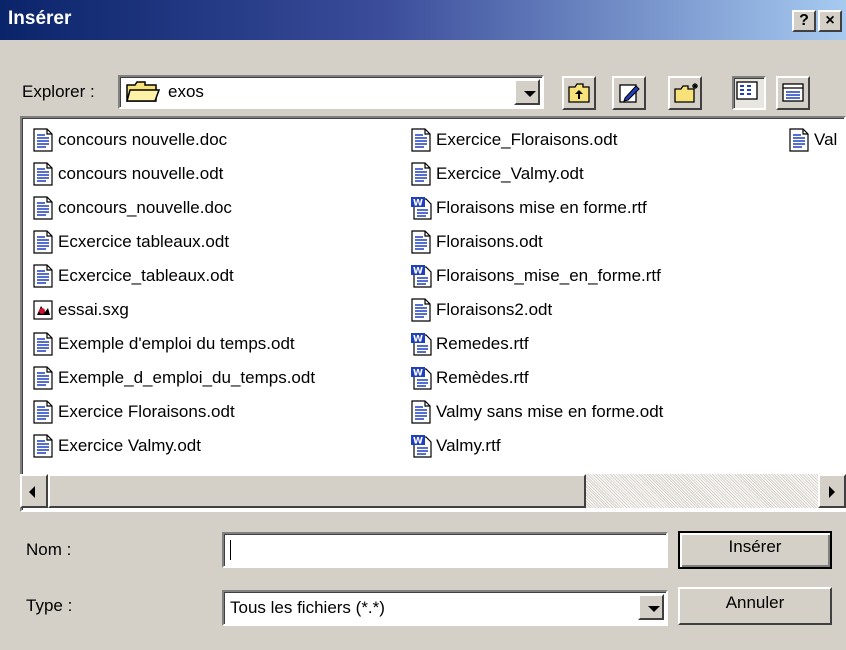 This screenshot has height=650, width=846. I want to click on name-label: Nom :, so click(49, 549).